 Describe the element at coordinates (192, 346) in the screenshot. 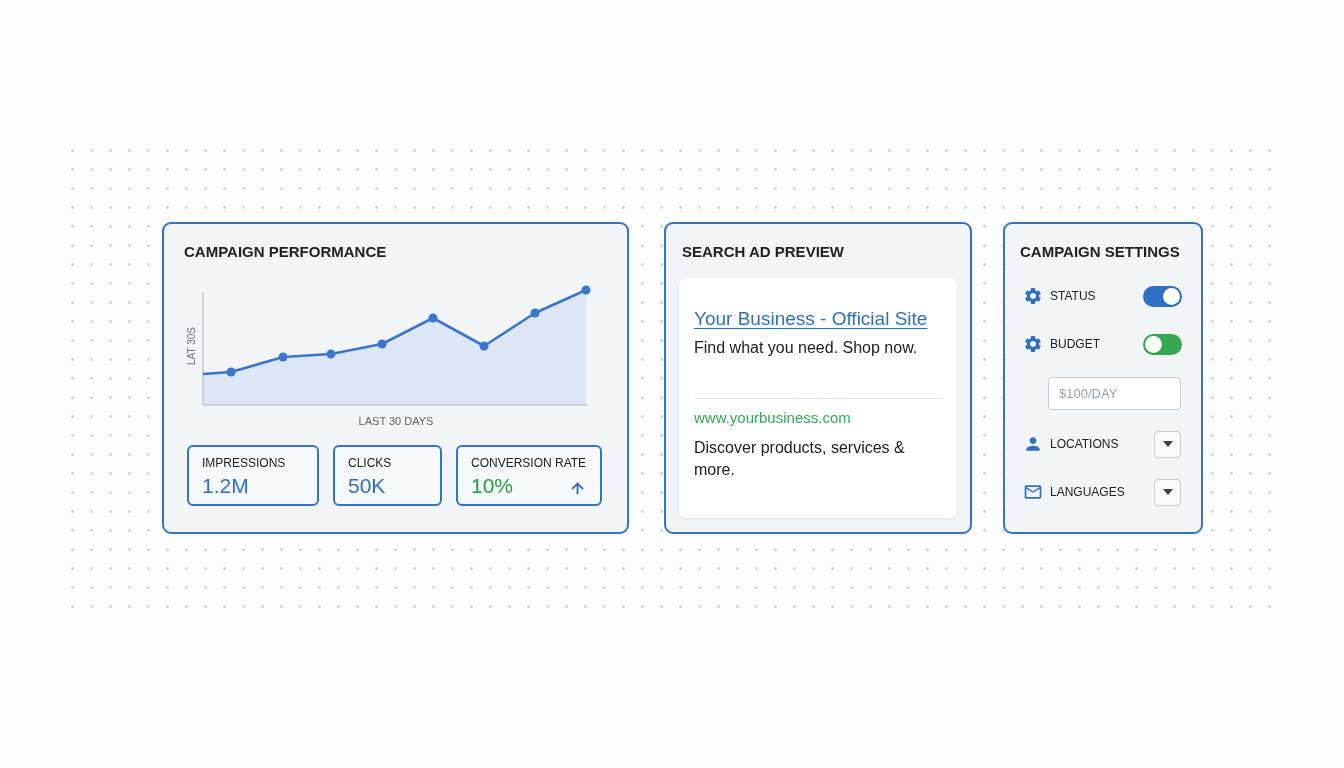

I see `axis-label: LAT 30S` at that location.